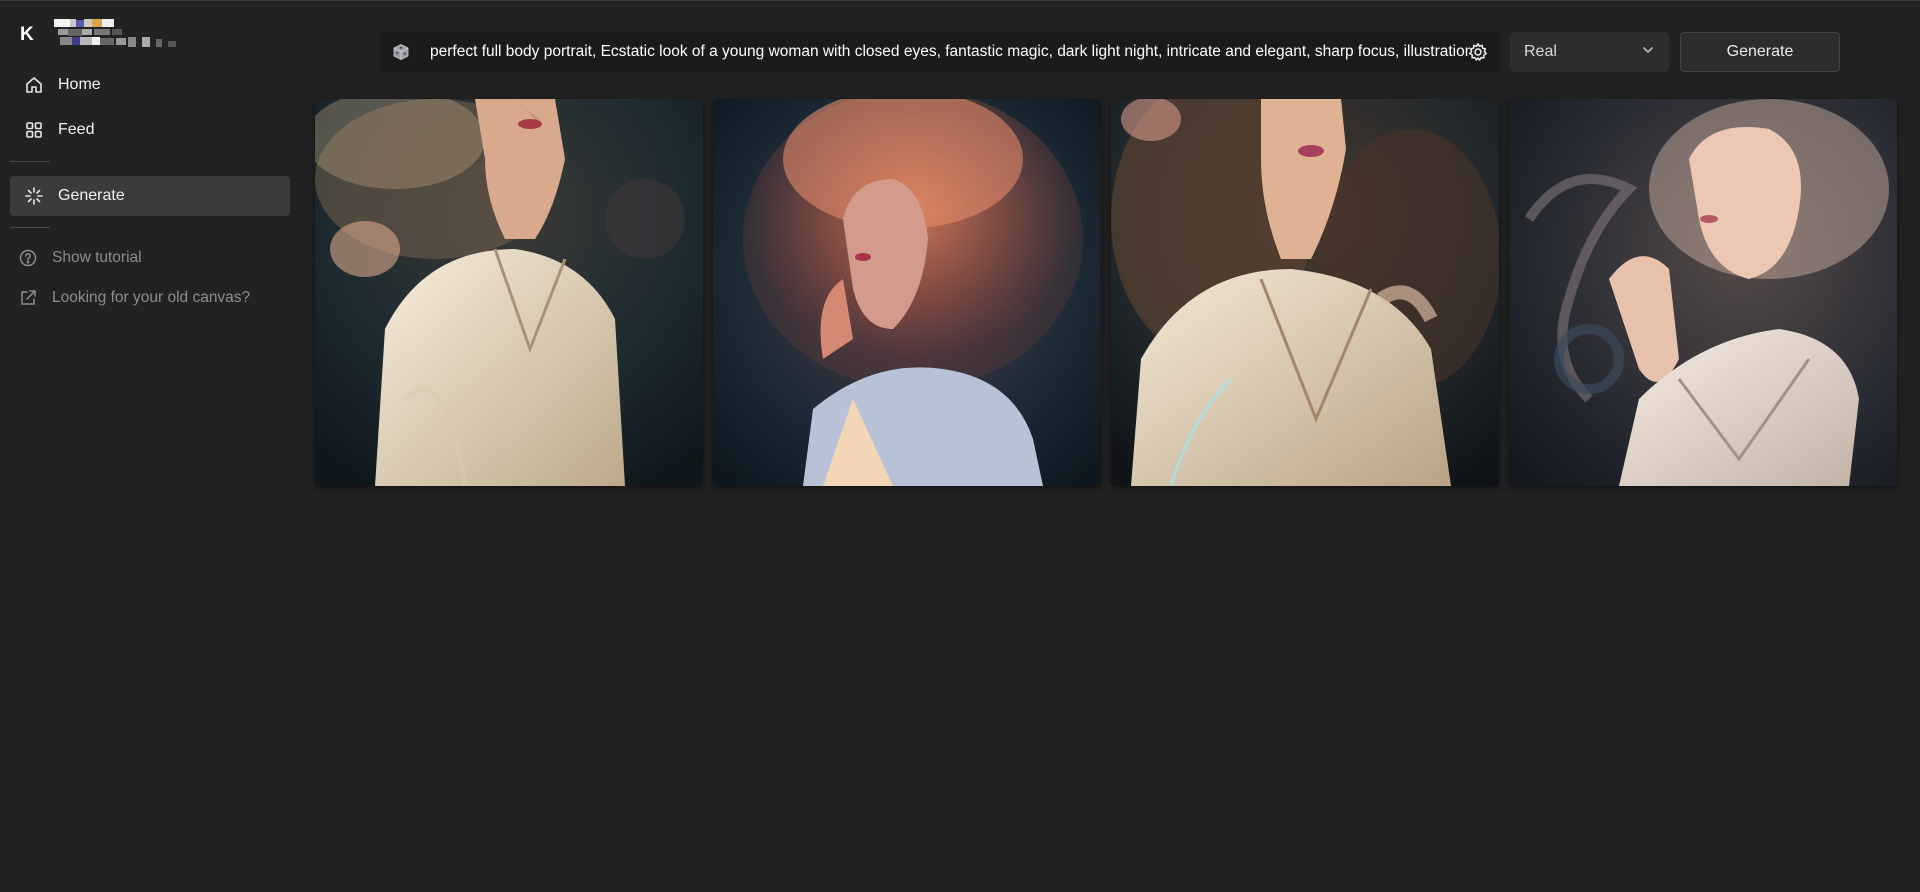 The height and width of the screenshot is (892, 1920). I want to click on pixelated-username, so click(132, 35).